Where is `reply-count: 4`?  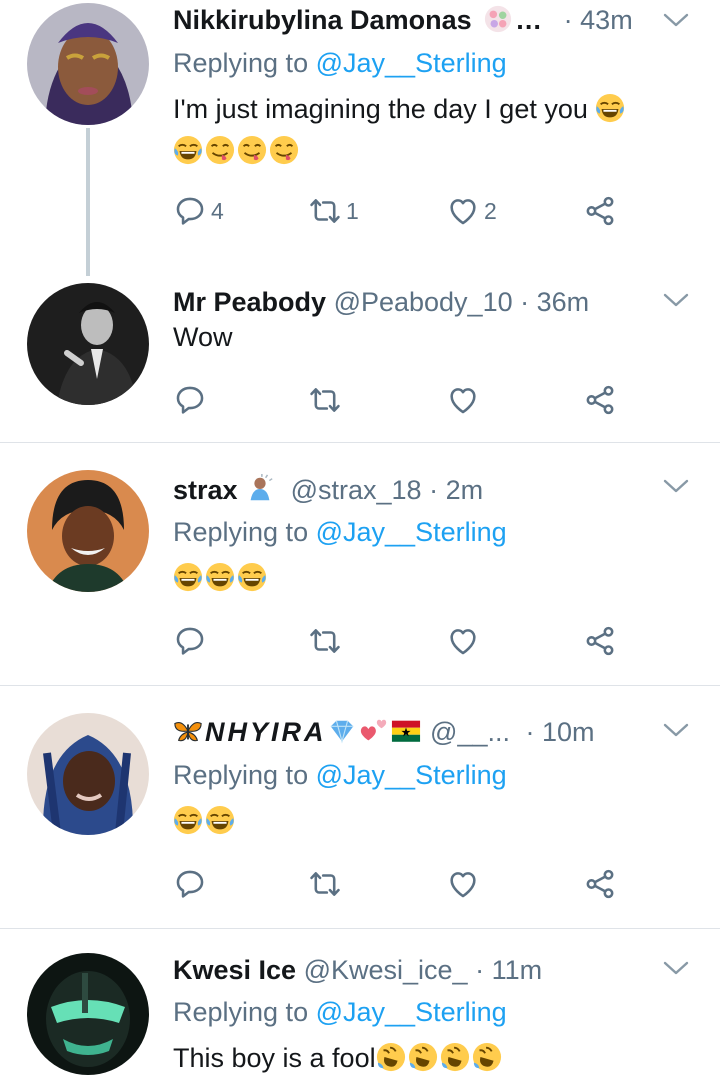
reply-count: 4 is located at coordinates (217, 210).